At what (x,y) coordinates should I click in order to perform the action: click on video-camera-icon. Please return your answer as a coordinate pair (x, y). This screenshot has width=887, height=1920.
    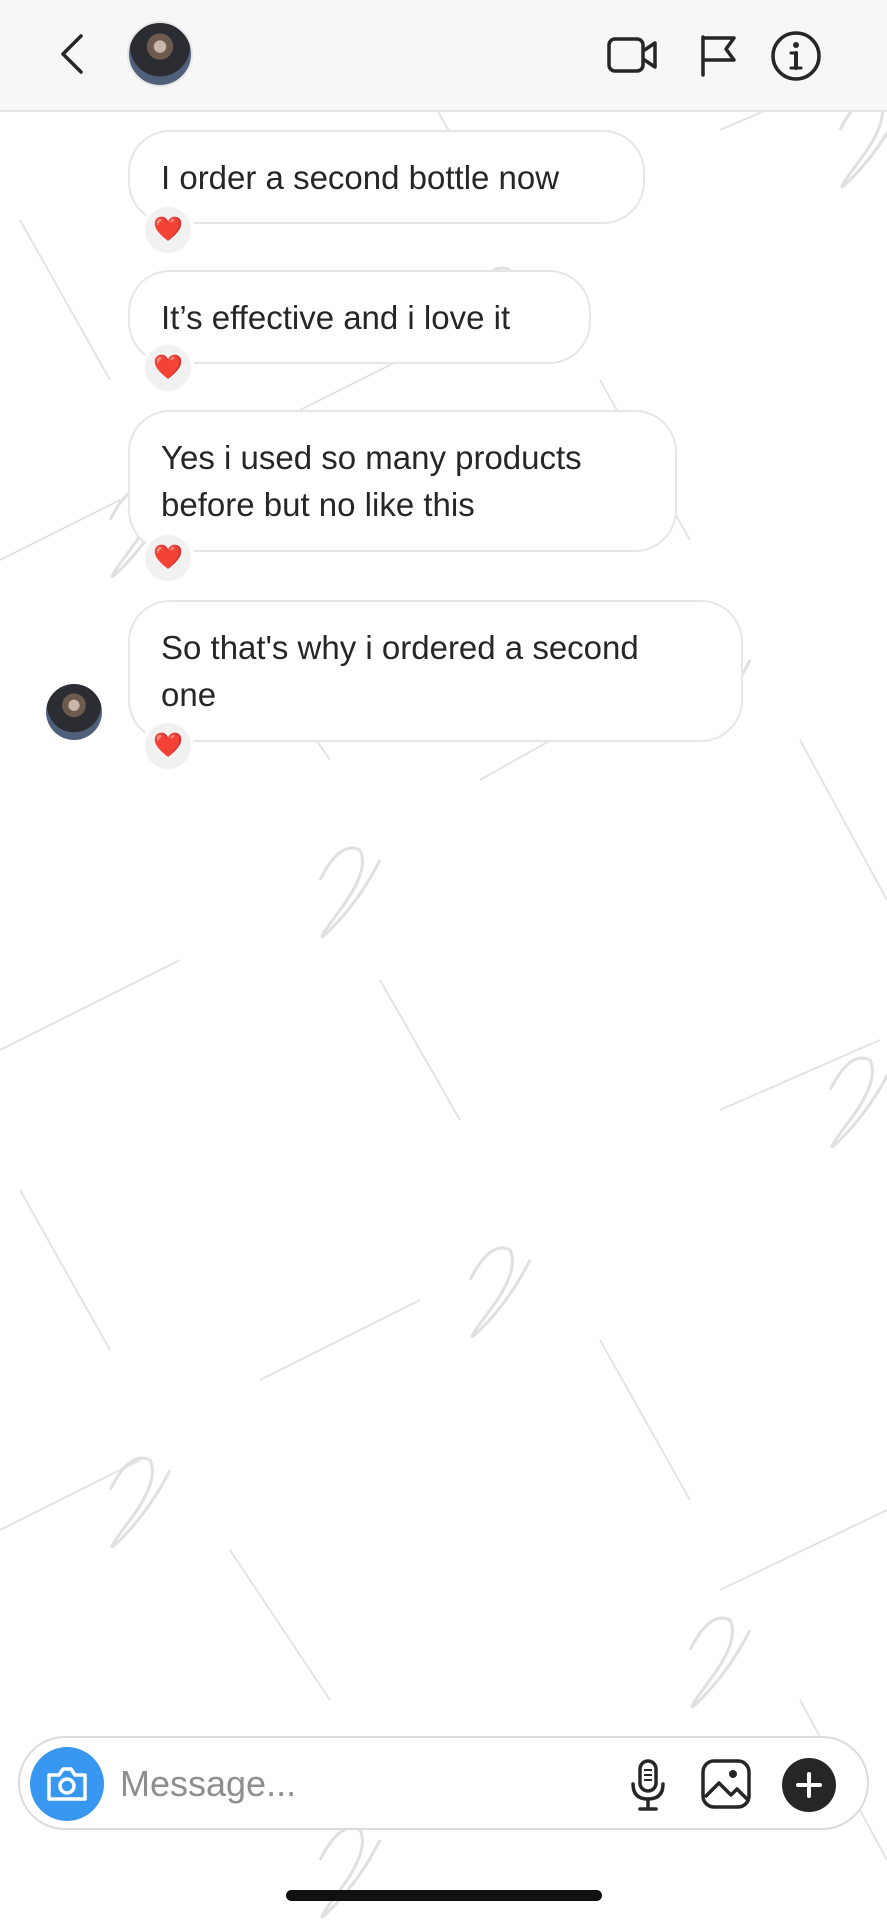
    Looking at the image, I should click on (632, 55).